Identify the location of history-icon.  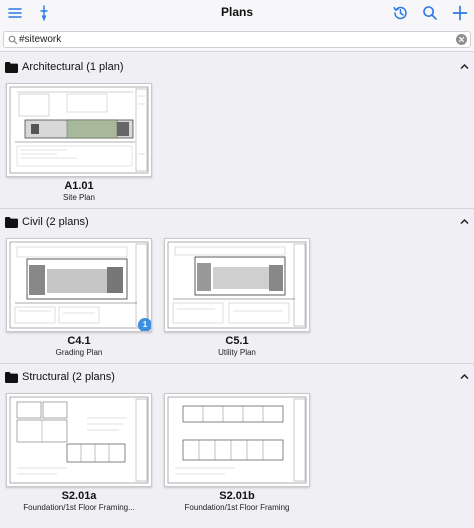
(400, 13).